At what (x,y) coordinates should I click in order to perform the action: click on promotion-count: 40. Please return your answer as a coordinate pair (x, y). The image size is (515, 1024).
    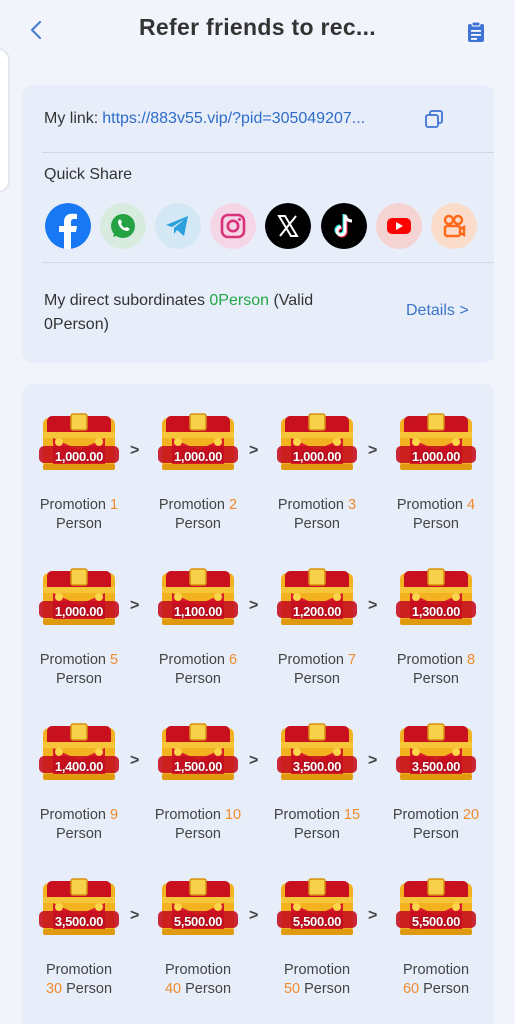
    Looking at the image, I should click on (173, 989).